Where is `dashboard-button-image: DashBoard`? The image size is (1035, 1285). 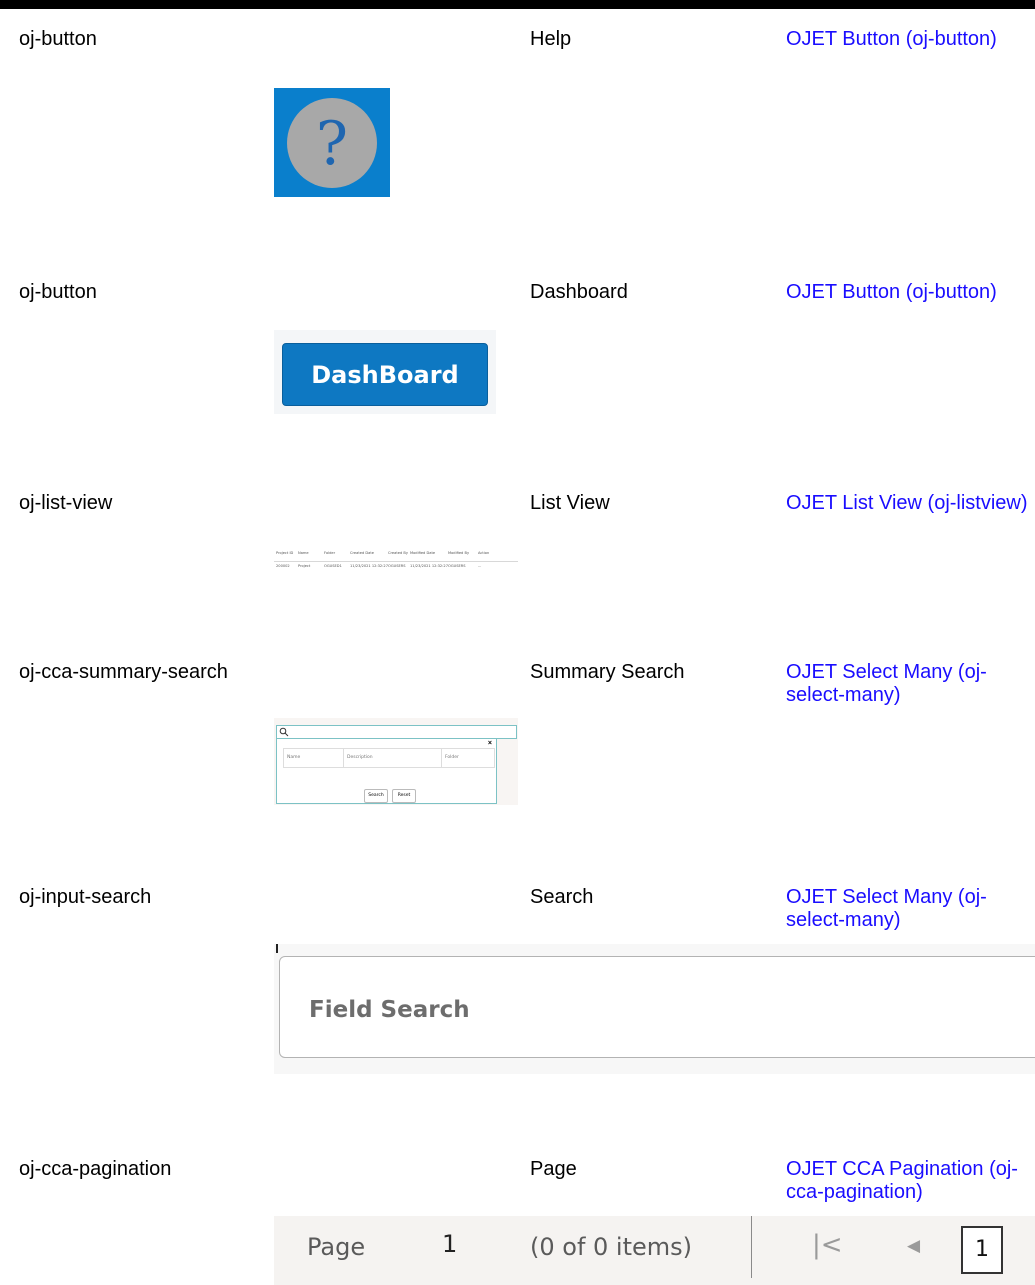 dashboard-button-image: DashBoard is located at coordinates (385, 372).